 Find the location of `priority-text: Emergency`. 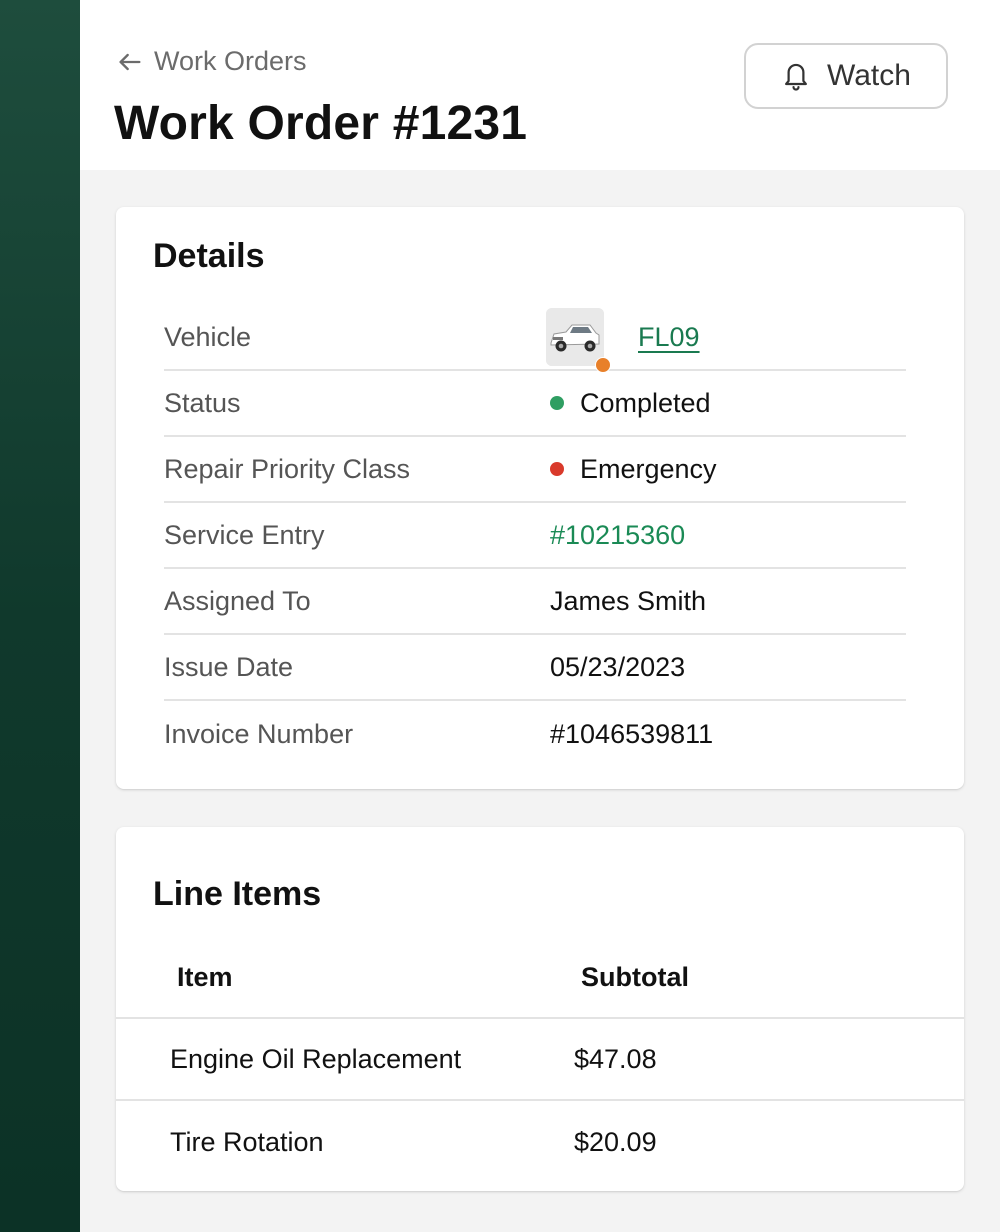

priority-text: Emergency is located at coordinates (648, 468).